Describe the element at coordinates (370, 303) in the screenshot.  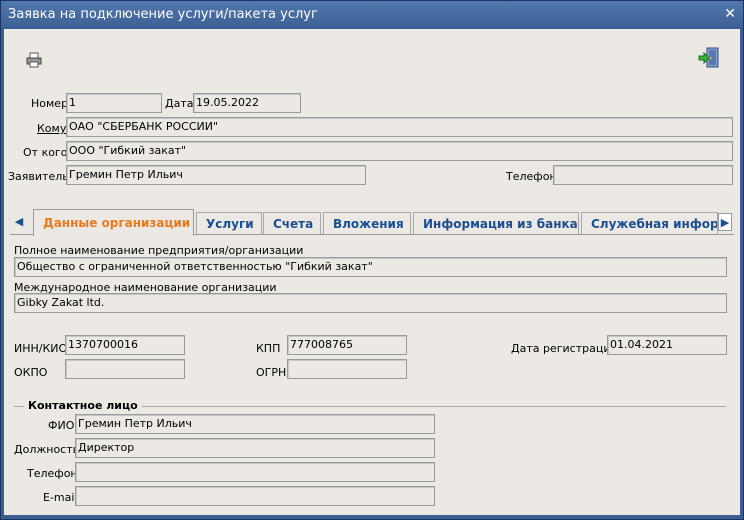
I see `intl-name-field: Gibky Zakat ltd.` at that location.